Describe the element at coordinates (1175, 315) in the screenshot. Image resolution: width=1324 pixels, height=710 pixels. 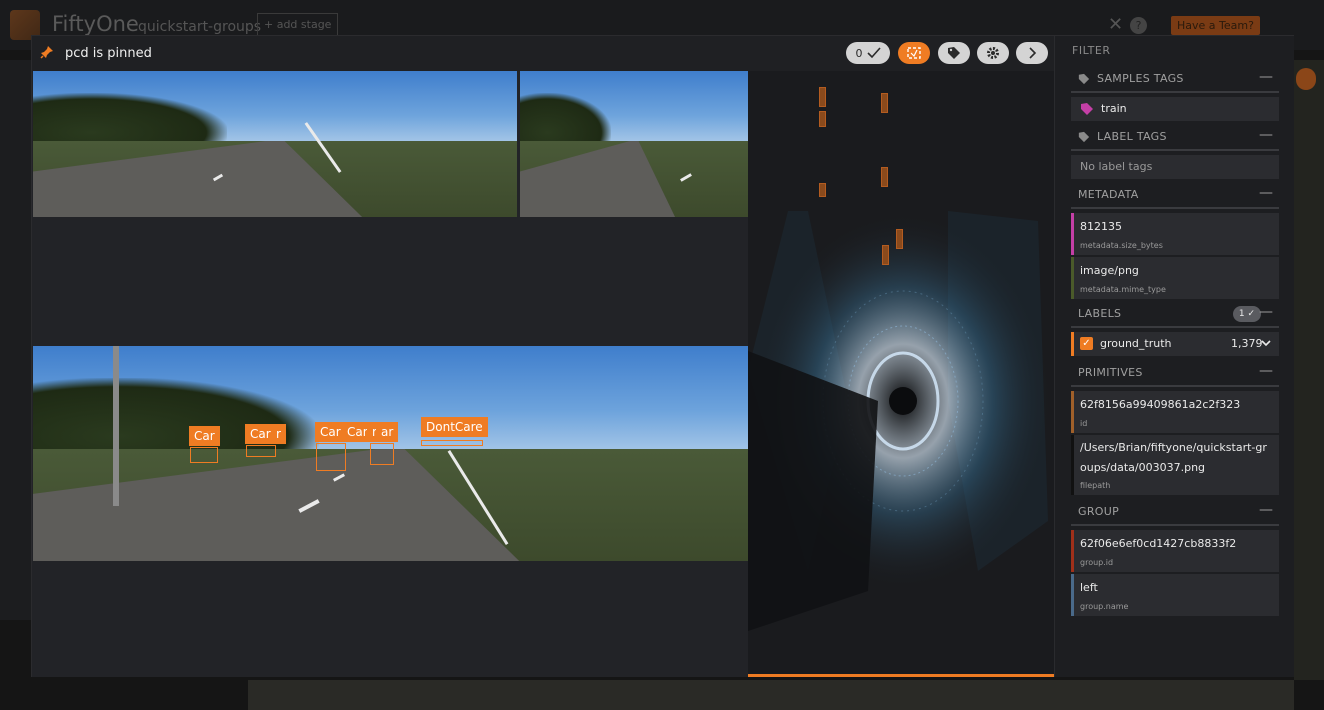
I see `section-labels: LABELS 1 ✓ —` at that location.